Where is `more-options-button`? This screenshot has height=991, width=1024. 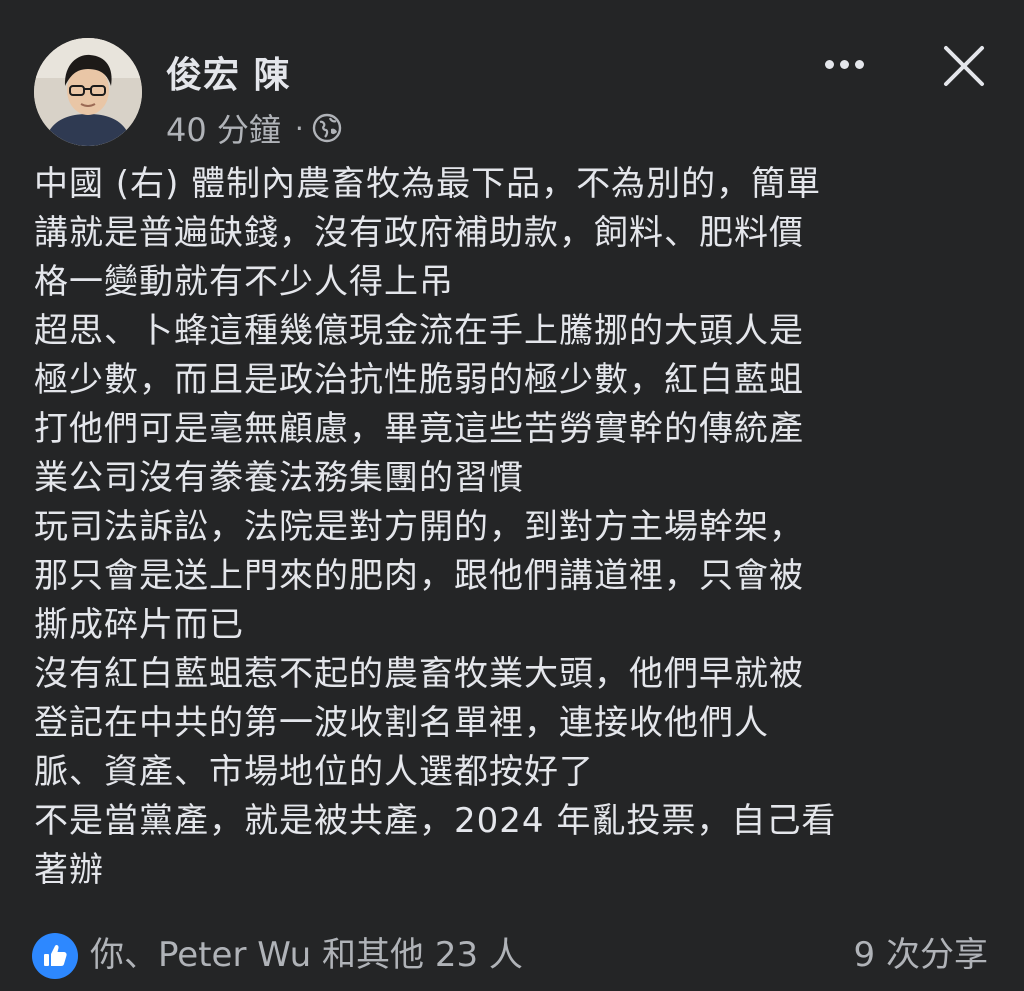 more-options-button is located at coordinates (844, 64).